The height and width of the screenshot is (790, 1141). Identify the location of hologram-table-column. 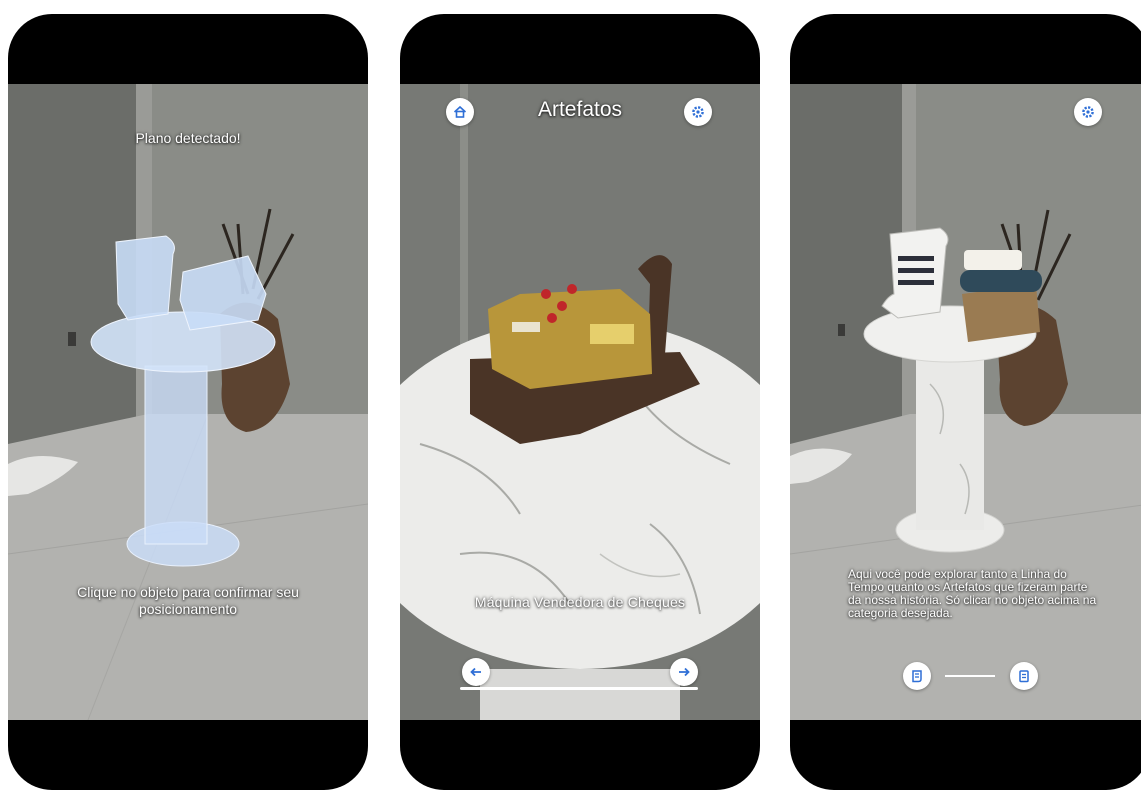
(176, 455).